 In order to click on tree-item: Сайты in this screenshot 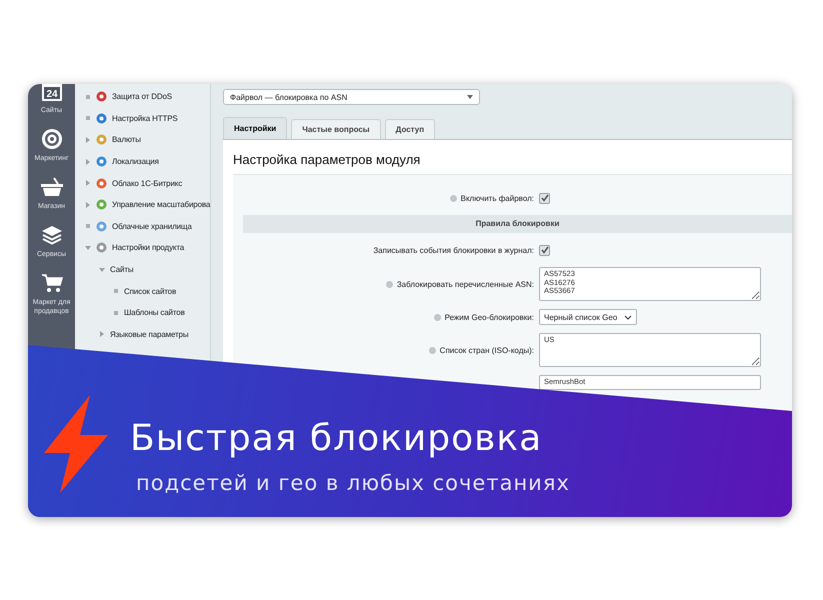, I will do `click(122, 269)`.